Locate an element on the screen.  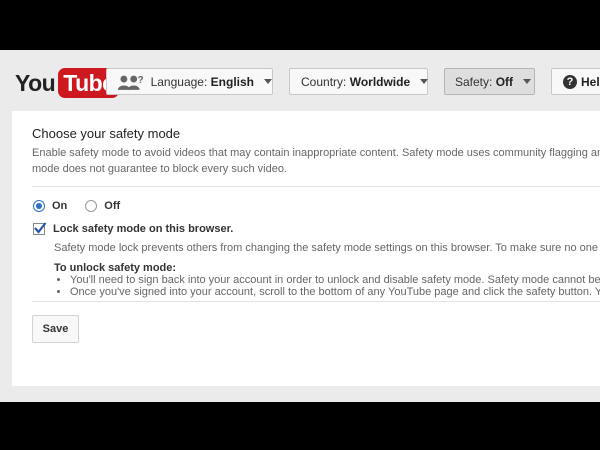
lock-safety-mode-checkbox is located at coordinates (40, 228).